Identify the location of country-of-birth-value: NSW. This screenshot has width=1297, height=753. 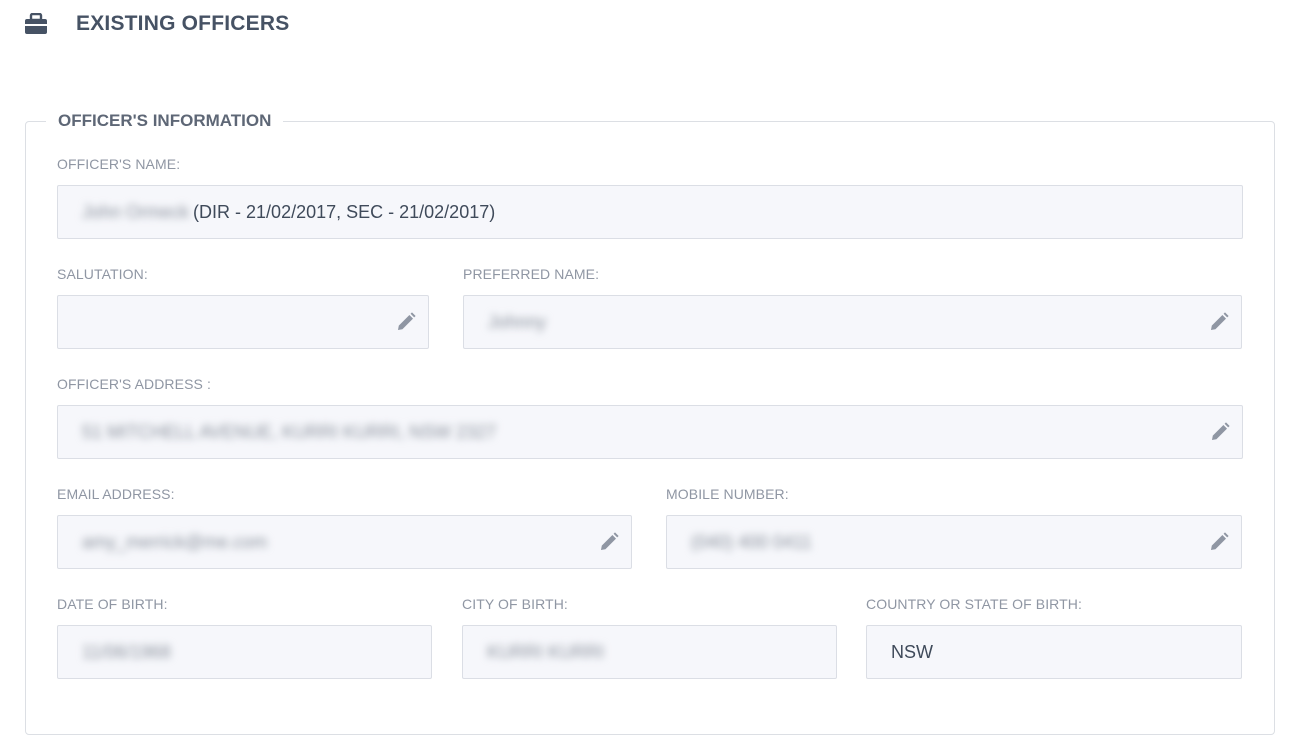
(912, 651).